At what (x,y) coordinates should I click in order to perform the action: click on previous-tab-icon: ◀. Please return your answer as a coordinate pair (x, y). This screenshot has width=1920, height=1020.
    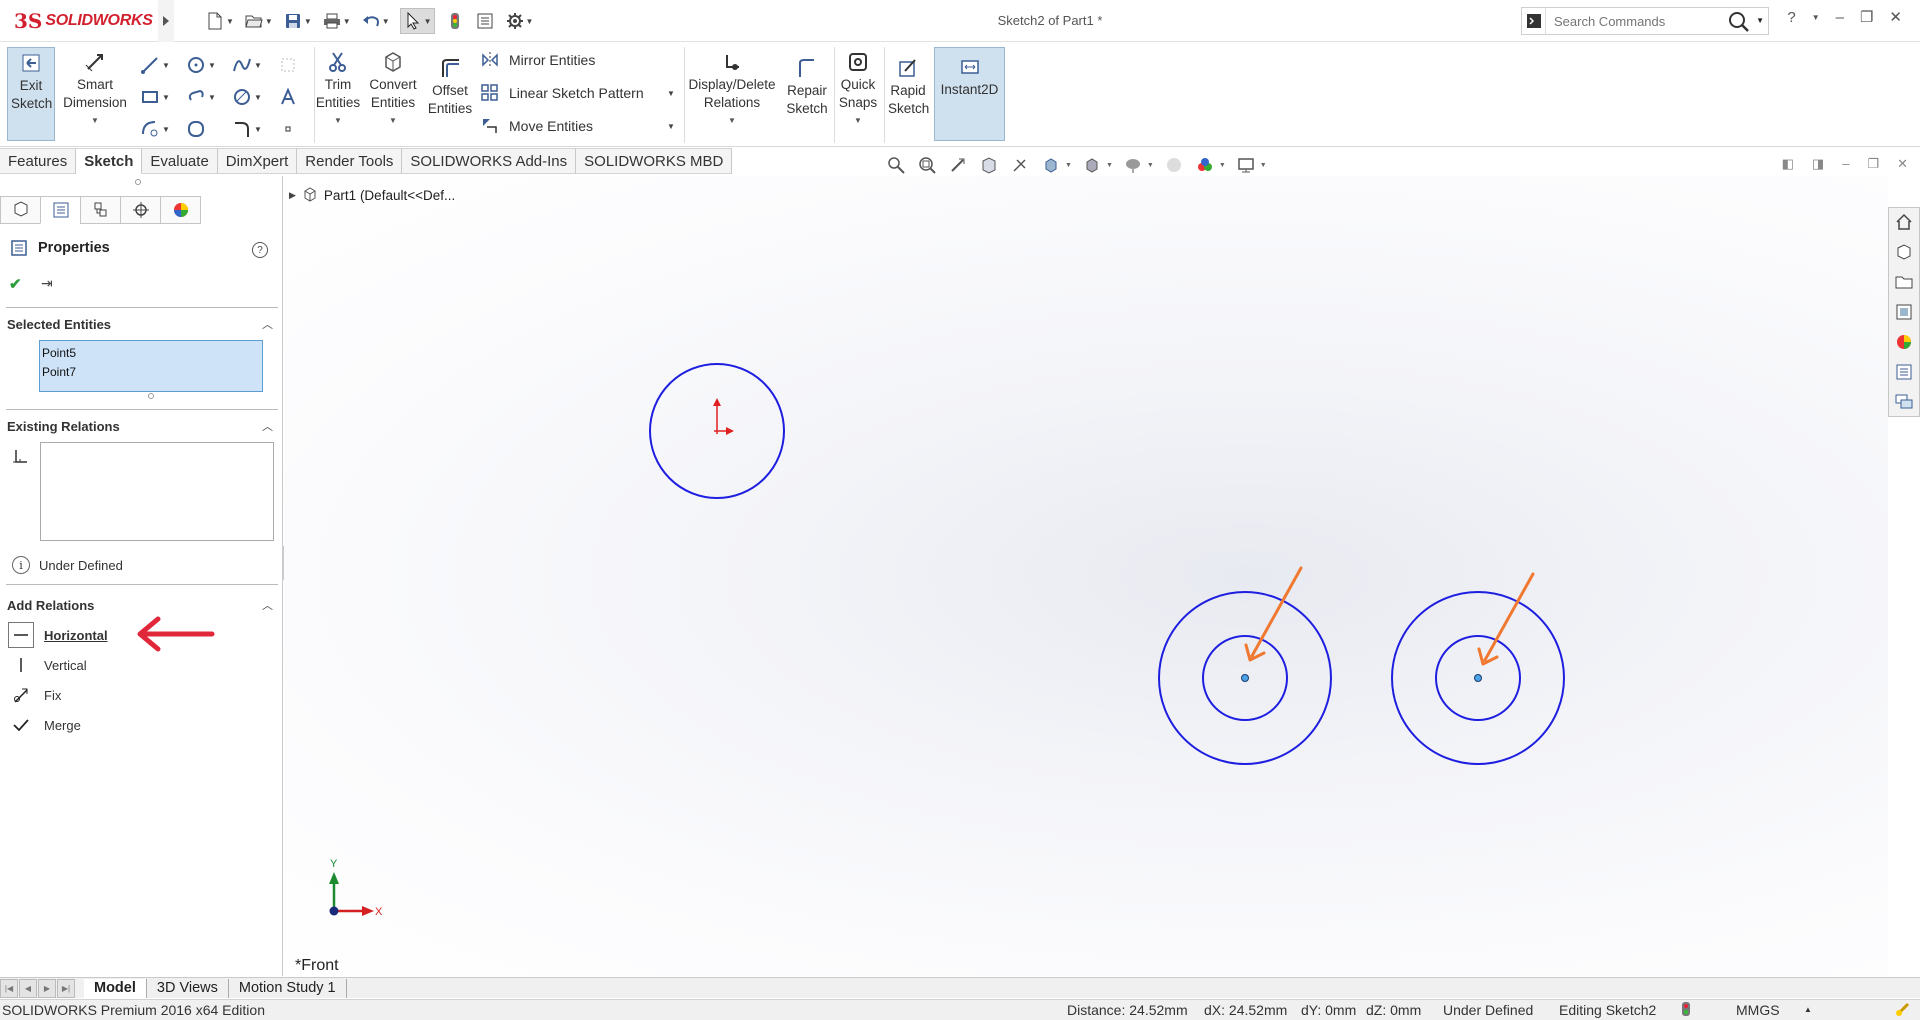
    Looking at the image, I should click on (28, 988).